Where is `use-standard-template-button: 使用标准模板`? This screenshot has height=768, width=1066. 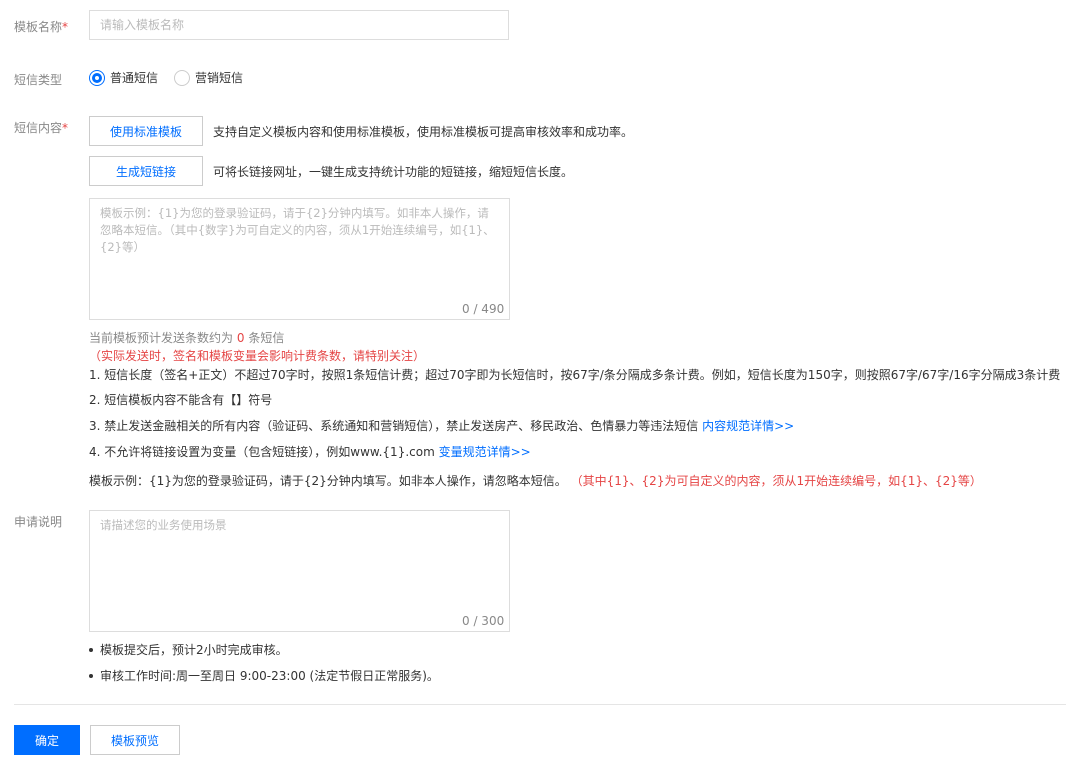
use-standard-template-button: 使用标准模板 is located at coordinates (146, 131).